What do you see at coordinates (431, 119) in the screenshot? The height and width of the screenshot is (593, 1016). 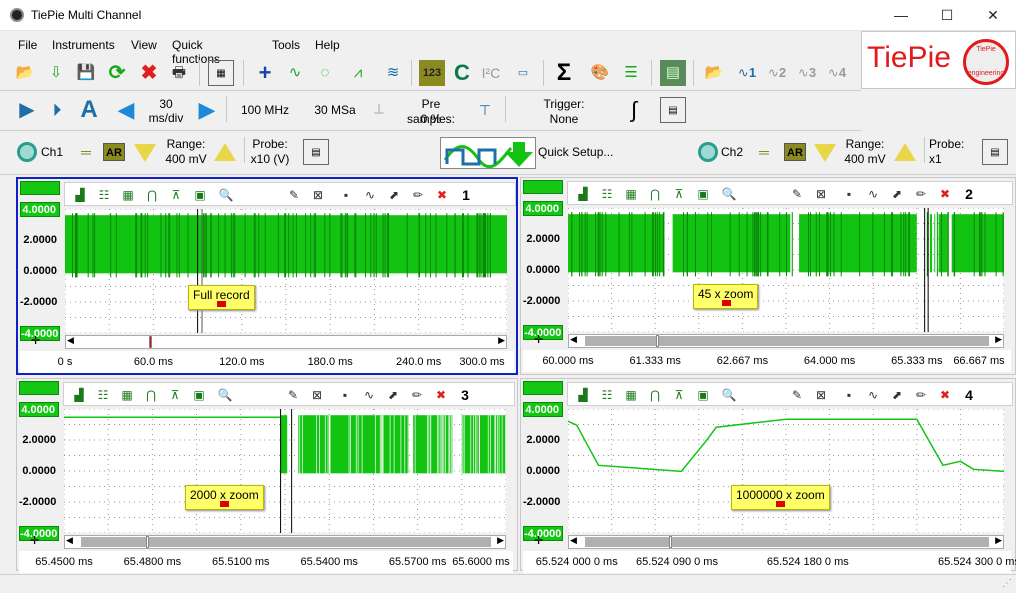 I see `pre-samples-value: 0 %` at bounding box center [431, 119].